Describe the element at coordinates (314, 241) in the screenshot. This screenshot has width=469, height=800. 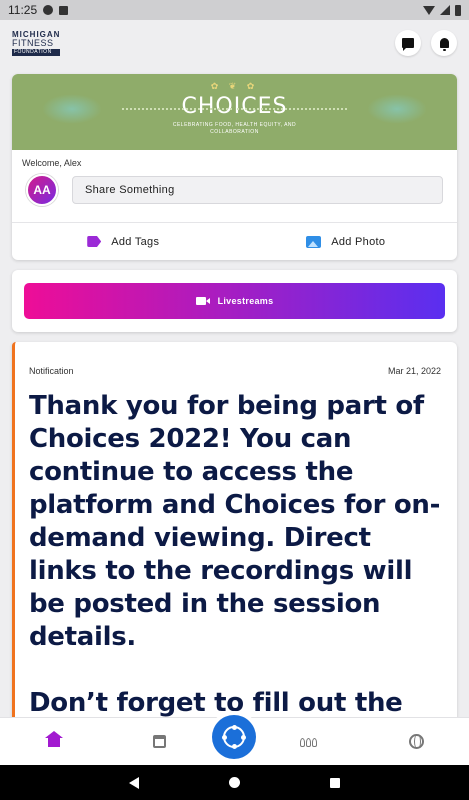
I see `photo-icon` at that location.